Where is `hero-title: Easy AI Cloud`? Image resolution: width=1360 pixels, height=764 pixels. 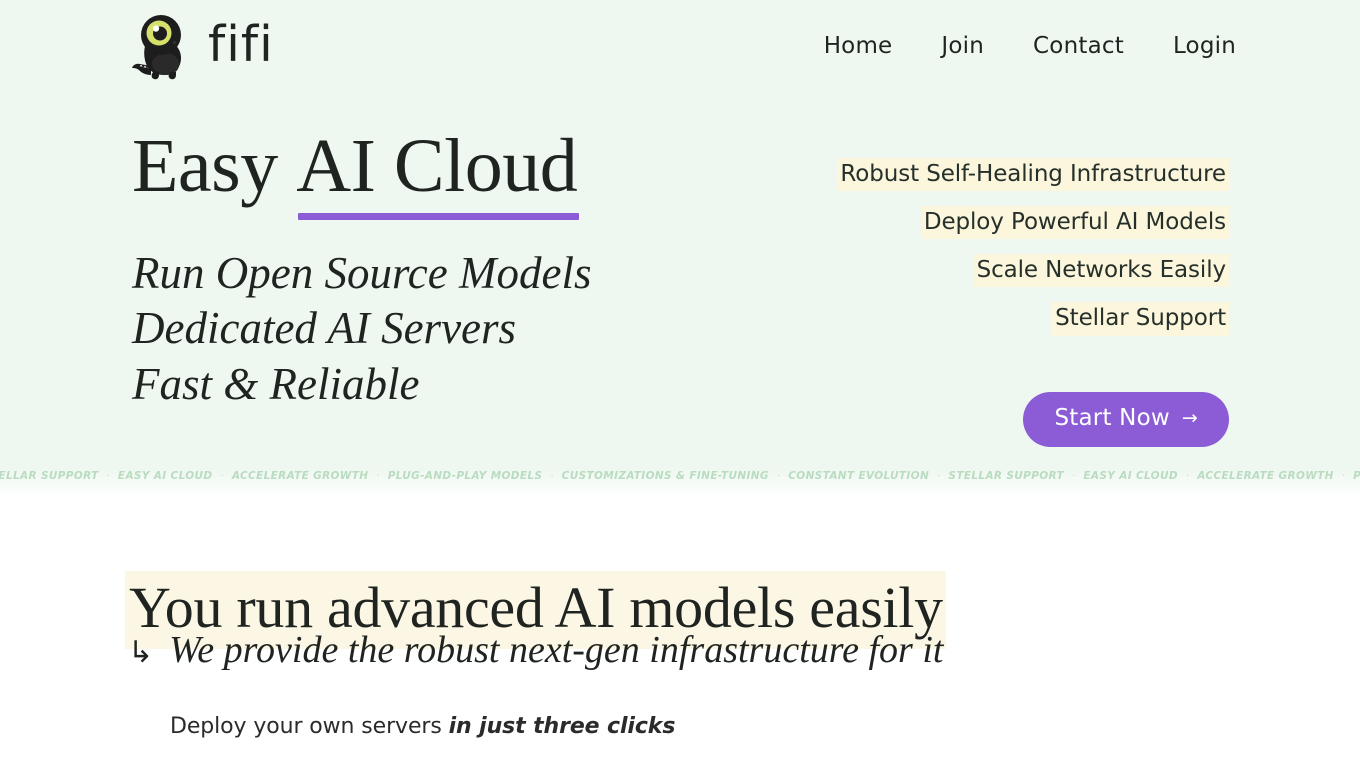
hero-title: Easy AI Cloud is located at coordinates (482, 171).